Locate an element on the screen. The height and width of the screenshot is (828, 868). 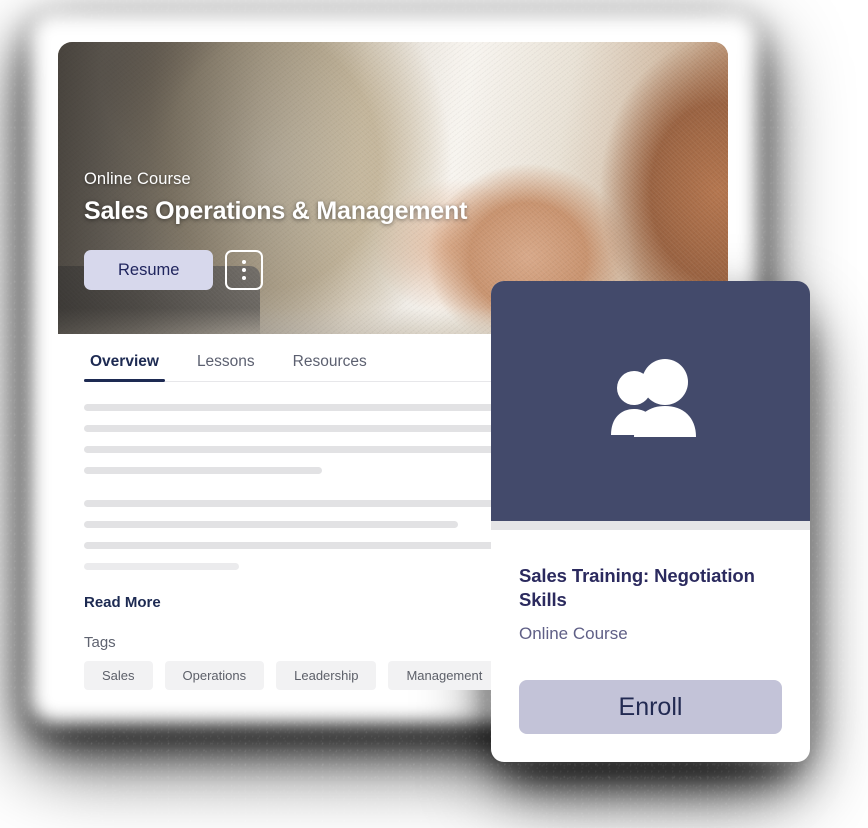
tag-chip: Leadership is located at coordinates (326, 675).